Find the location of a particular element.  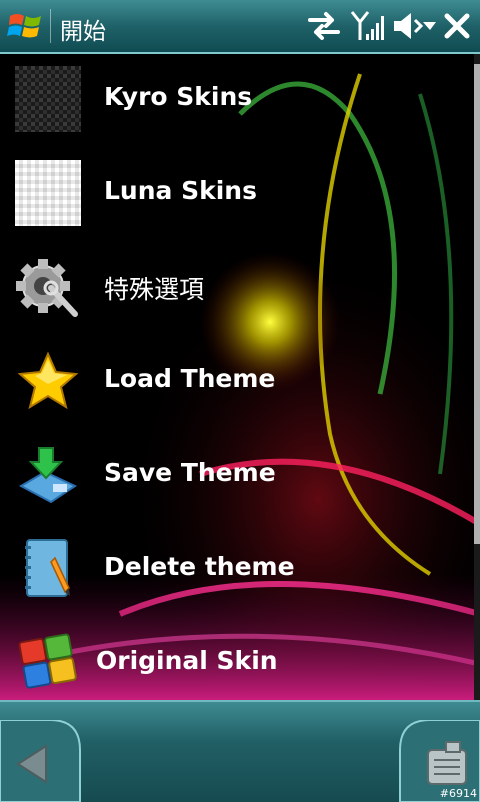

windows-squares-icon is located at coordinates (47, 661).